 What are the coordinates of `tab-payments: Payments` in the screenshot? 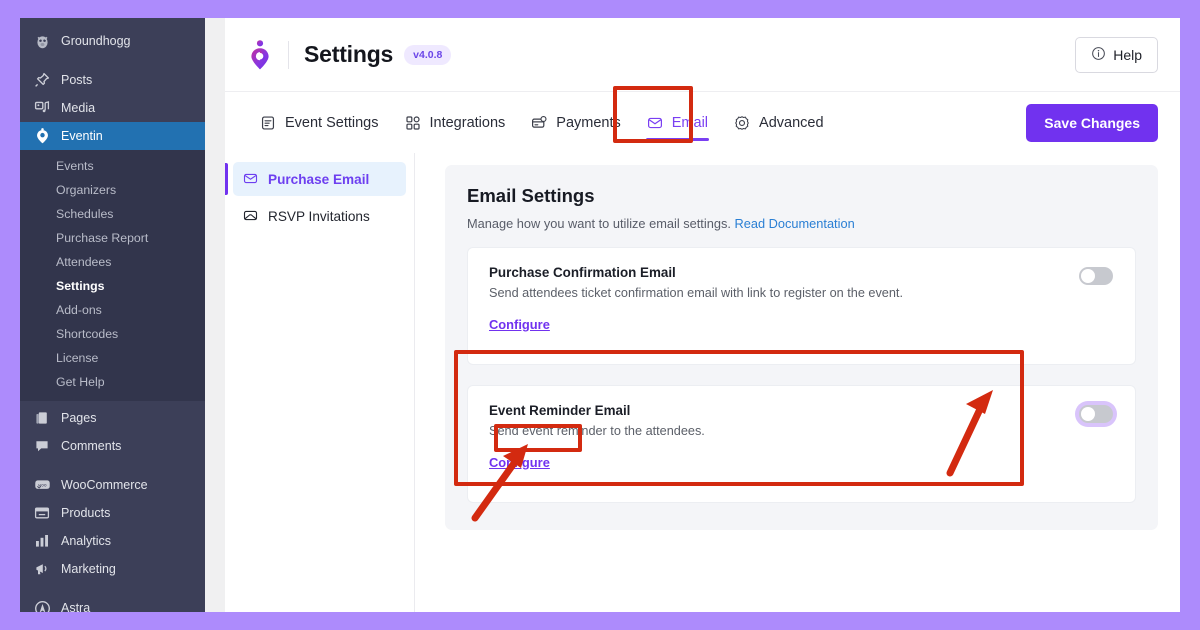 It's located at (575, 123).